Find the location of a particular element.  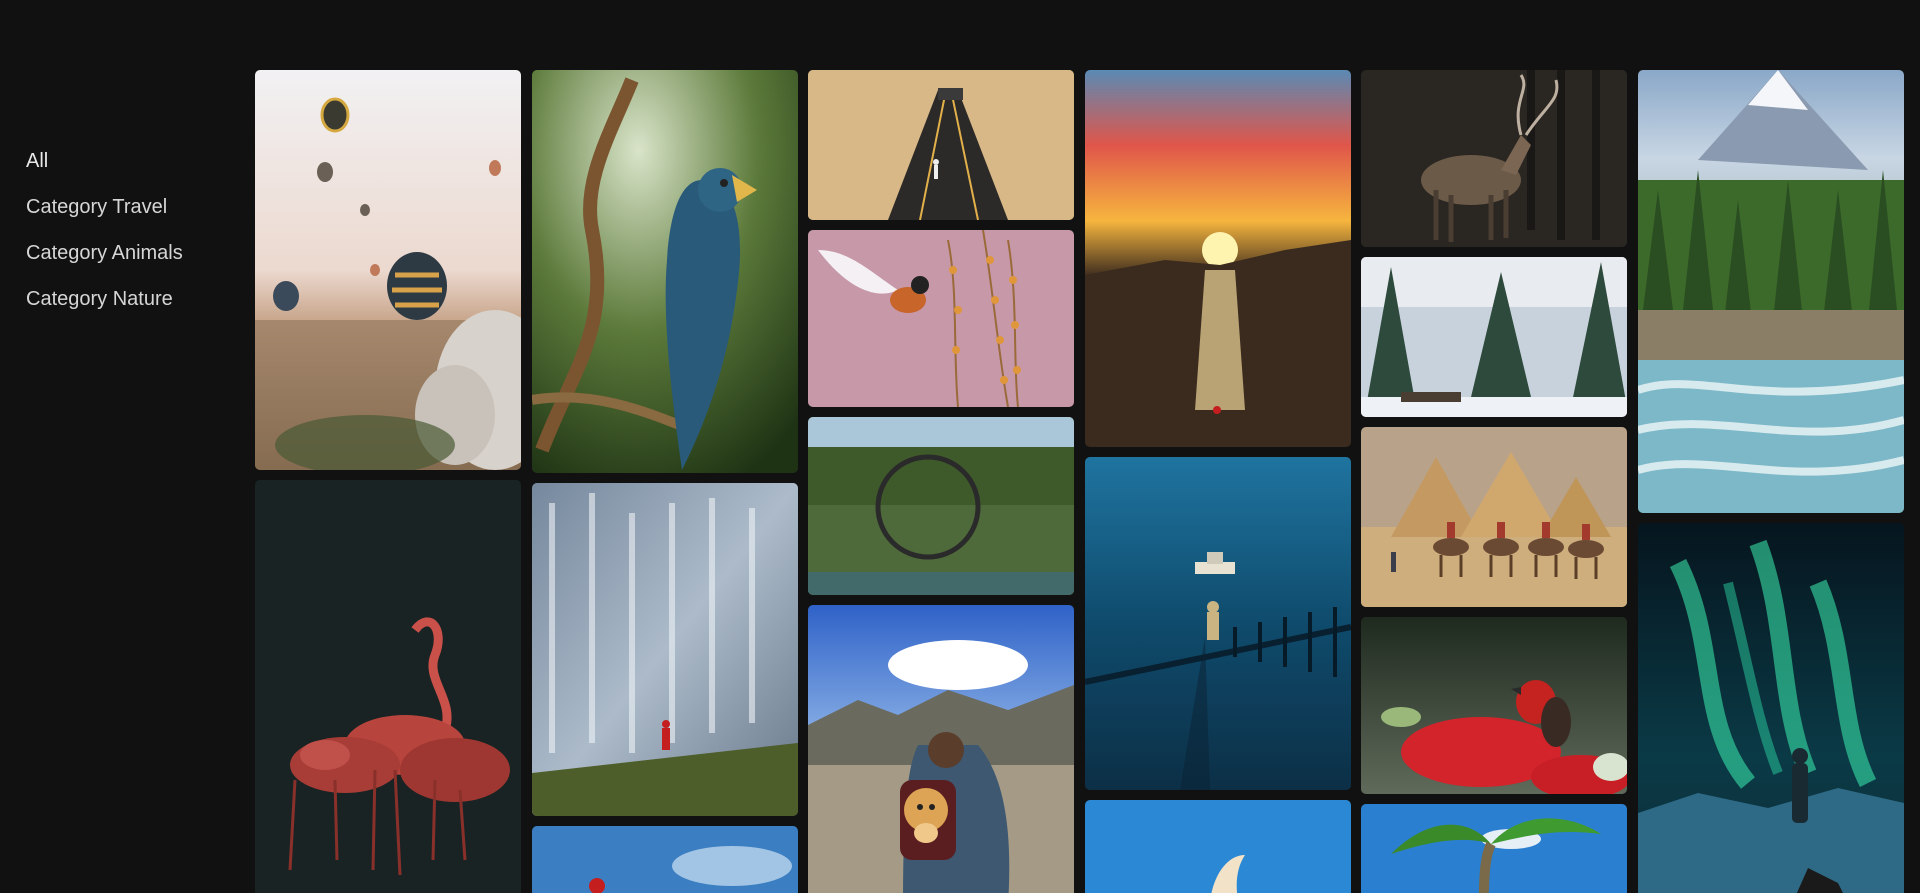

photo-pier-dusk is located at coordinates (1218, 623).